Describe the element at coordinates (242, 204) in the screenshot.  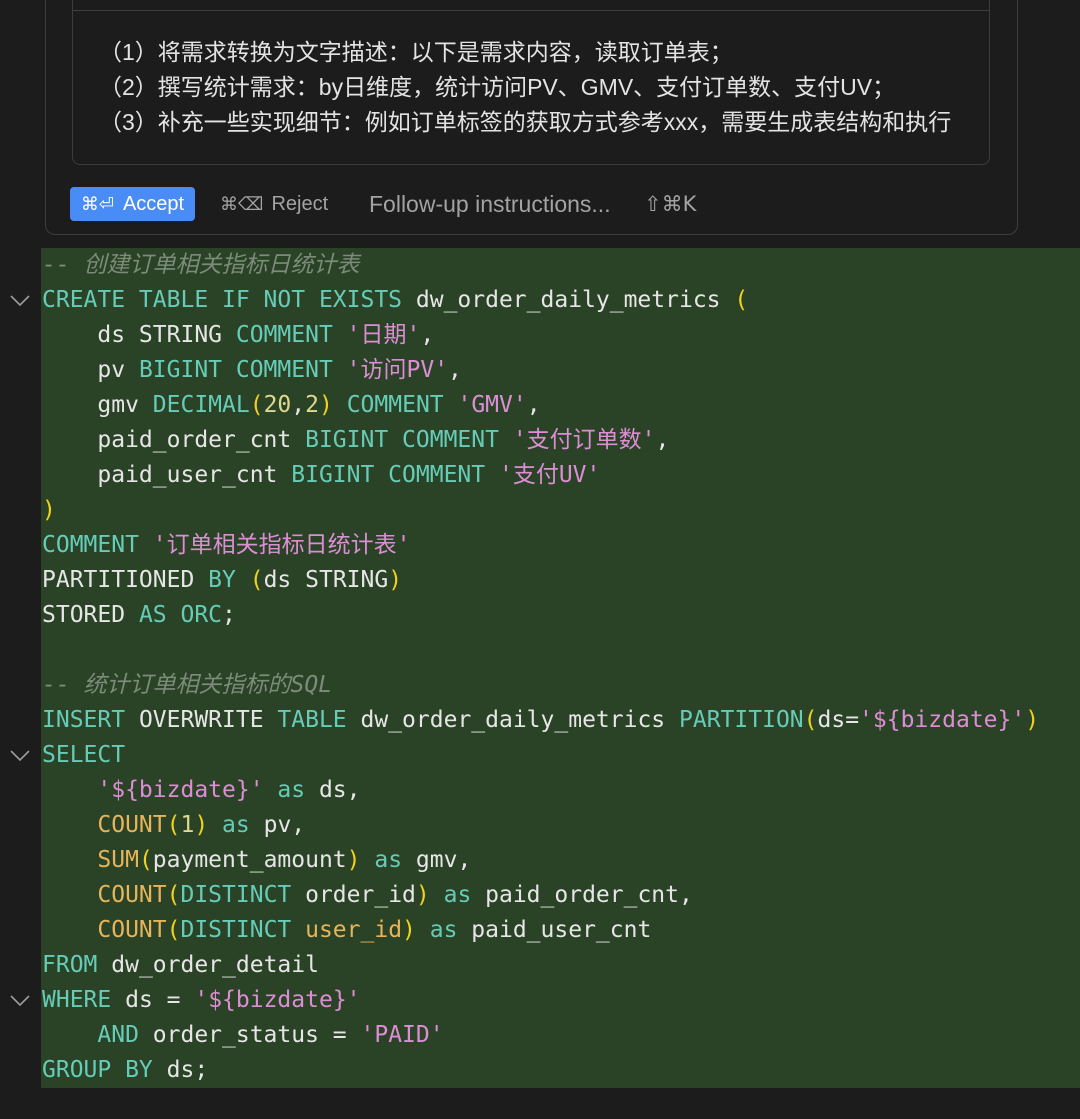
I see `reject-shortcut: ⌘⌫` at that location.